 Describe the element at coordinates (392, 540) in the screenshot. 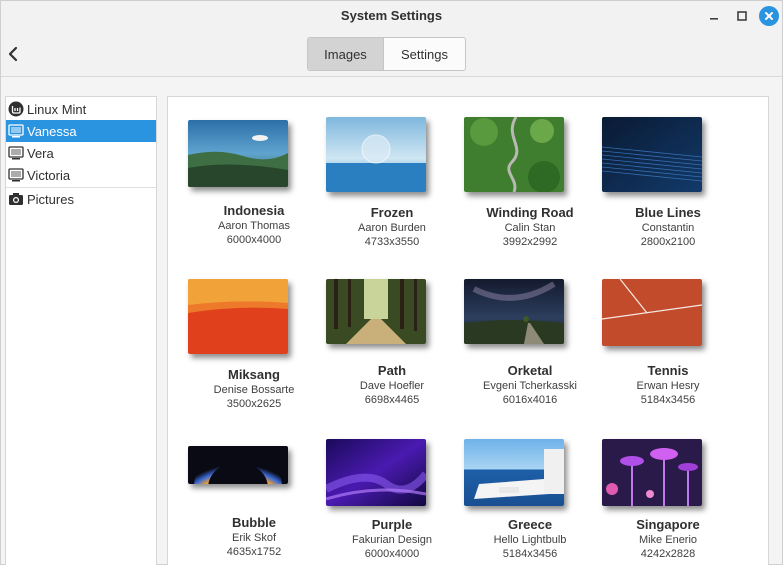

I see `wallpaper-author: Fakurian Design` at that location.